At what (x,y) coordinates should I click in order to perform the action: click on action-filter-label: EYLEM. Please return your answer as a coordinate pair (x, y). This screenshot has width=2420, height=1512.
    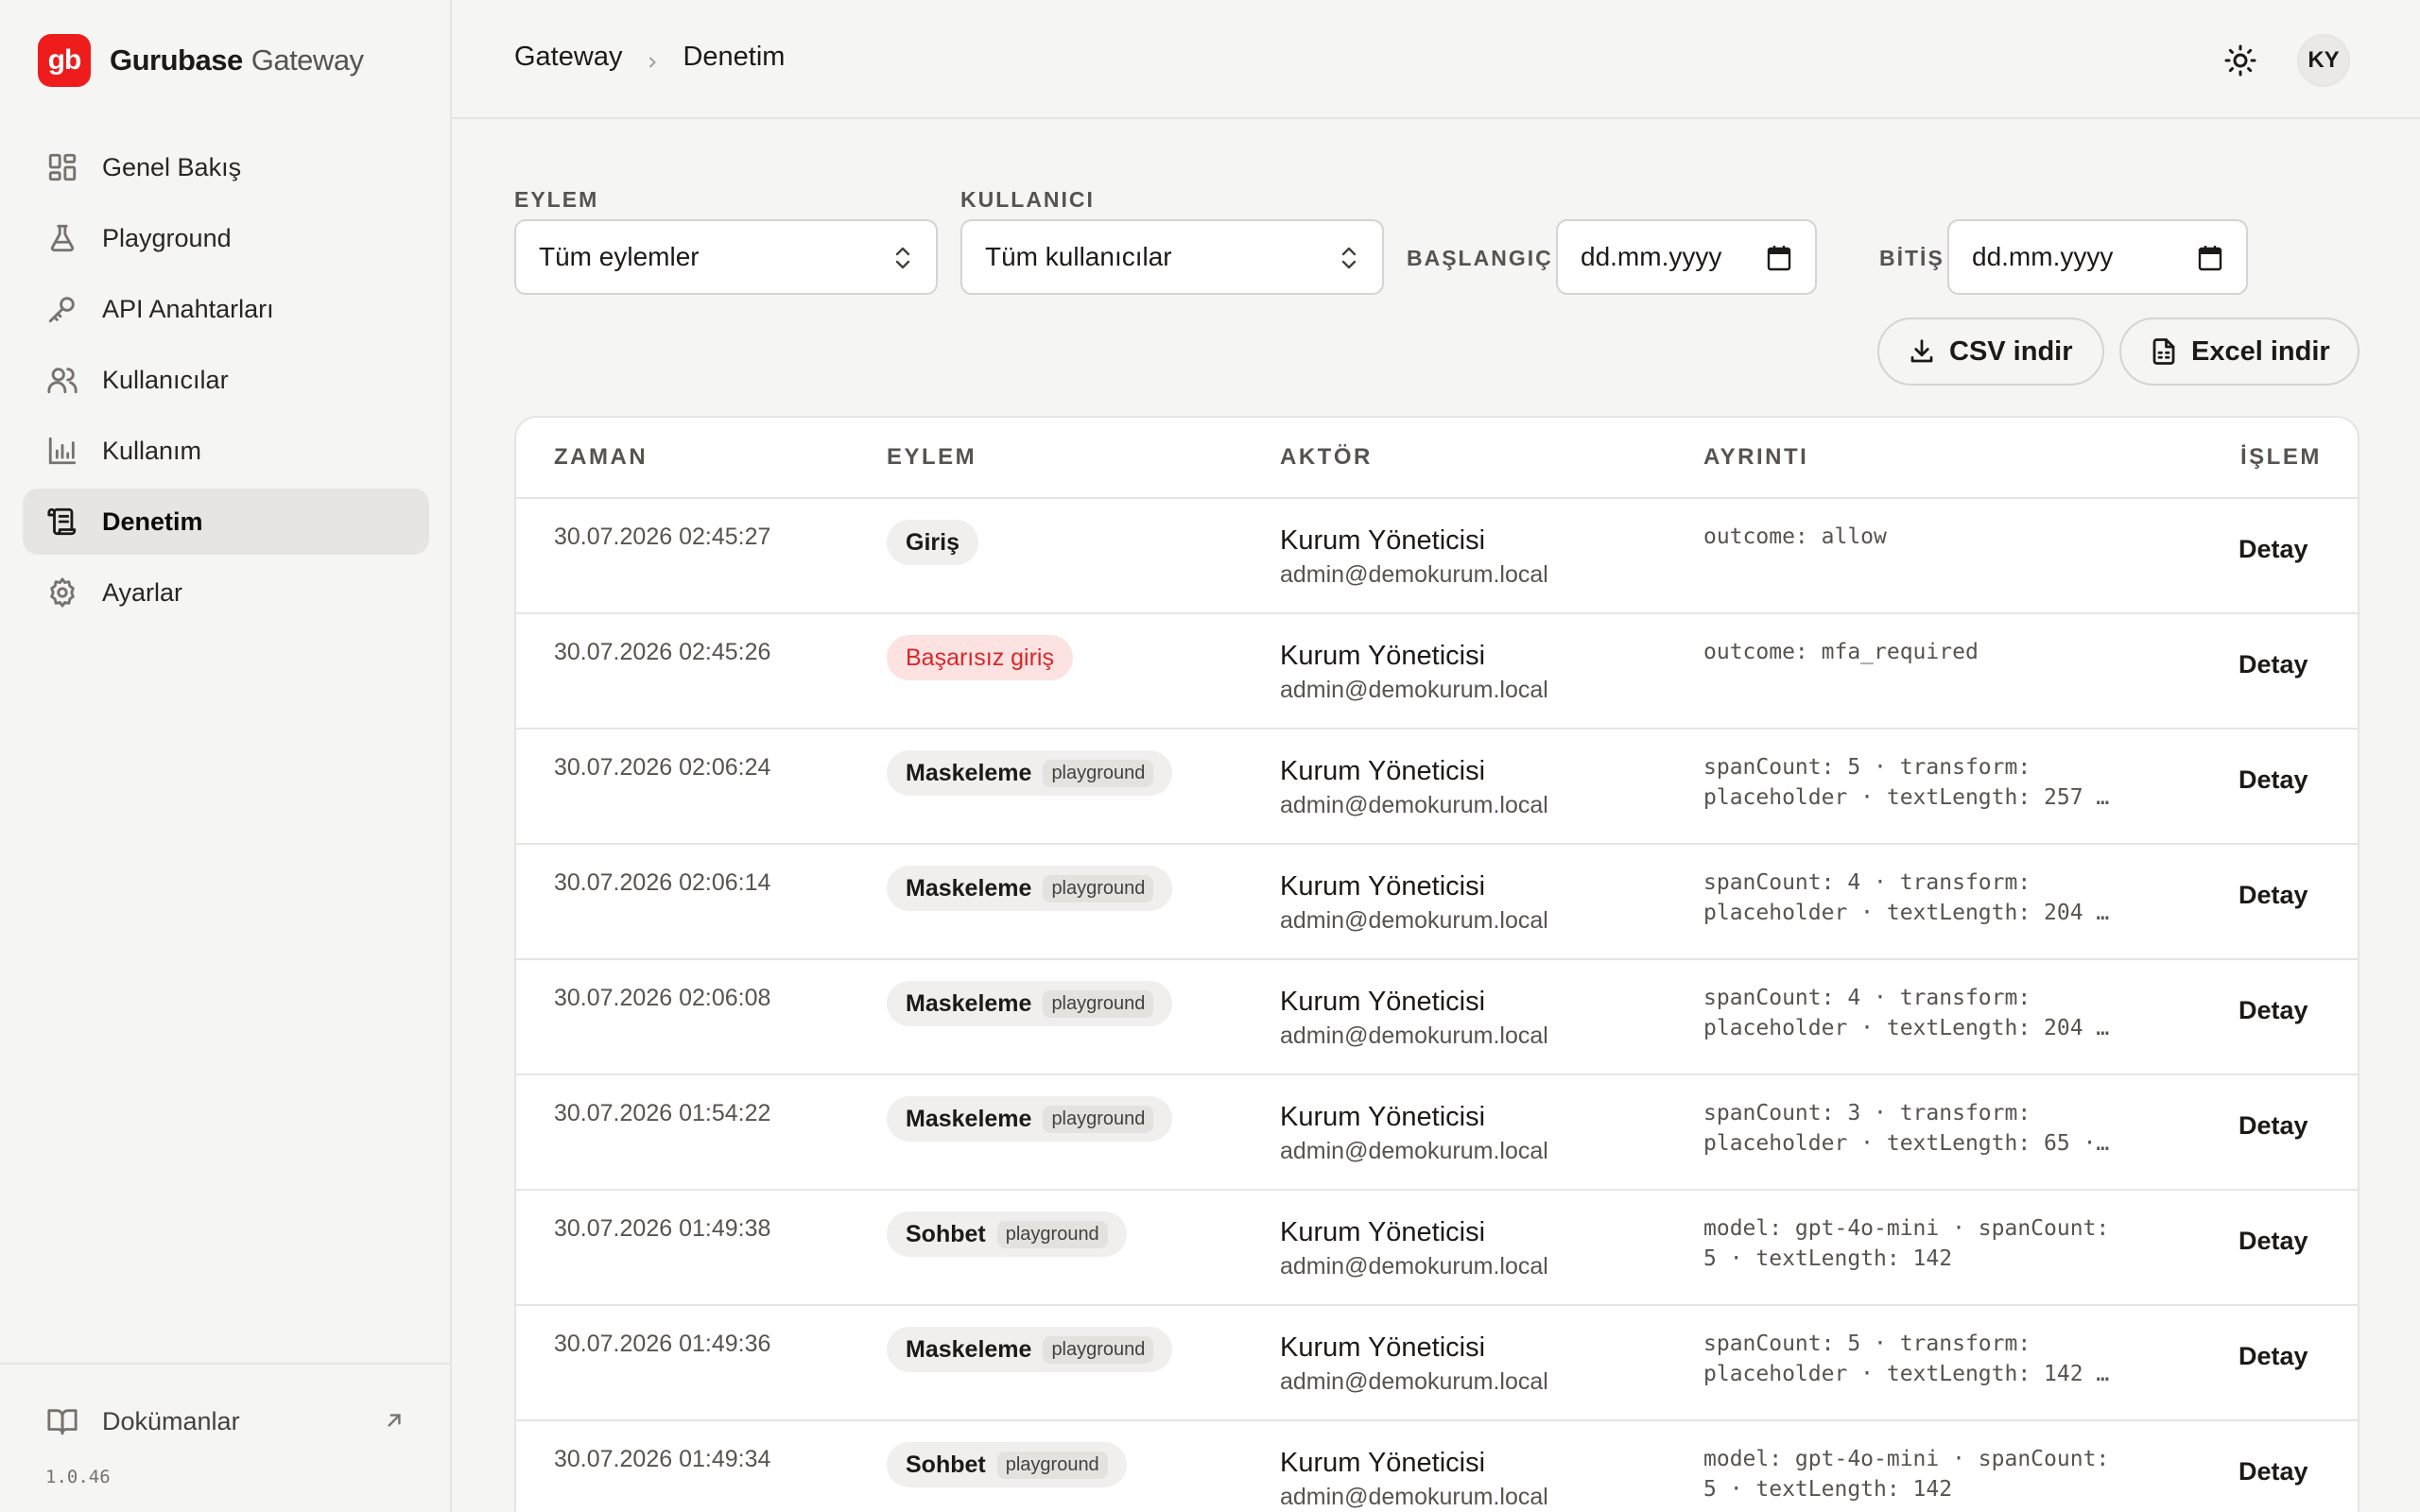
    Looking at the image, I should click on (557, 199).